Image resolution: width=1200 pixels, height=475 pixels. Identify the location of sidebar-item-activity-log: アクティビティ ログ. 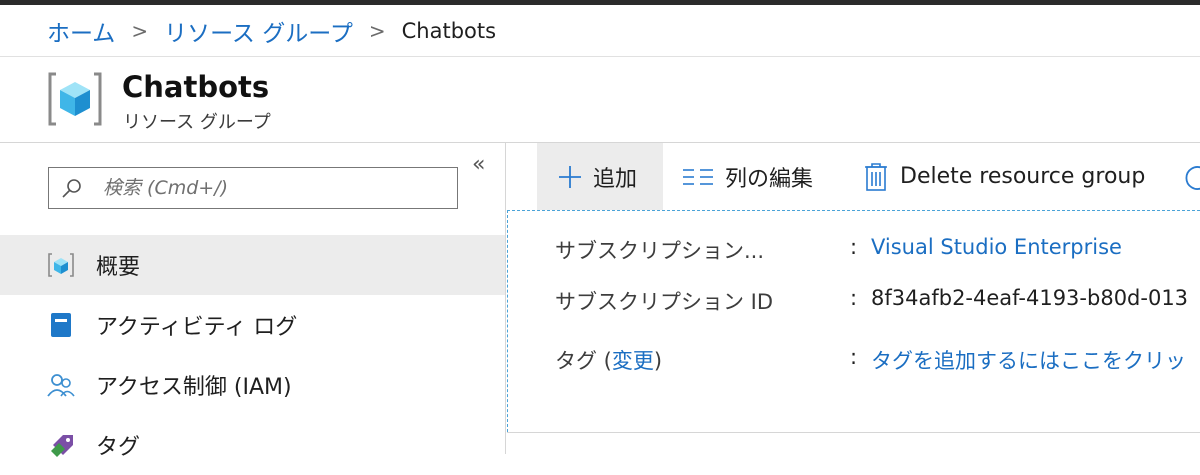
(252, 325).